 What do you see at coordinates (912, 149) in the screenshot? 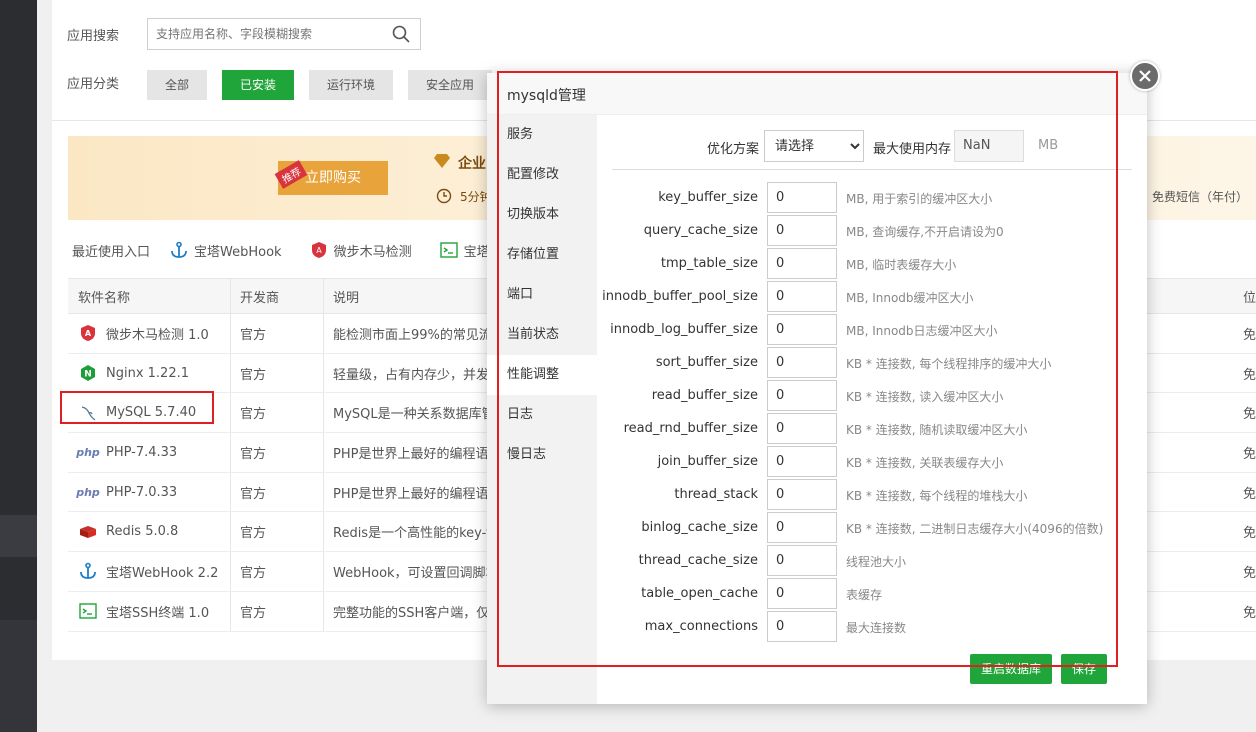
I see `max-memory-label: 最大使用内存` at bounding box center [912, 149].